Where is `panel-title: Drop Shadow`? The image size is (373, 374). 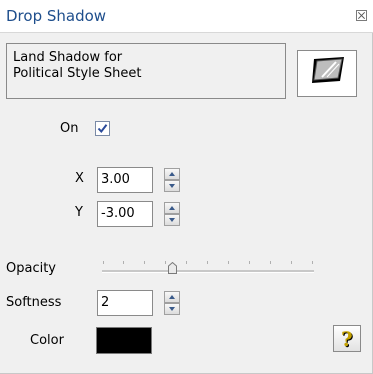 panel-title: Drop Shadow is located at coordinates (56, 16).